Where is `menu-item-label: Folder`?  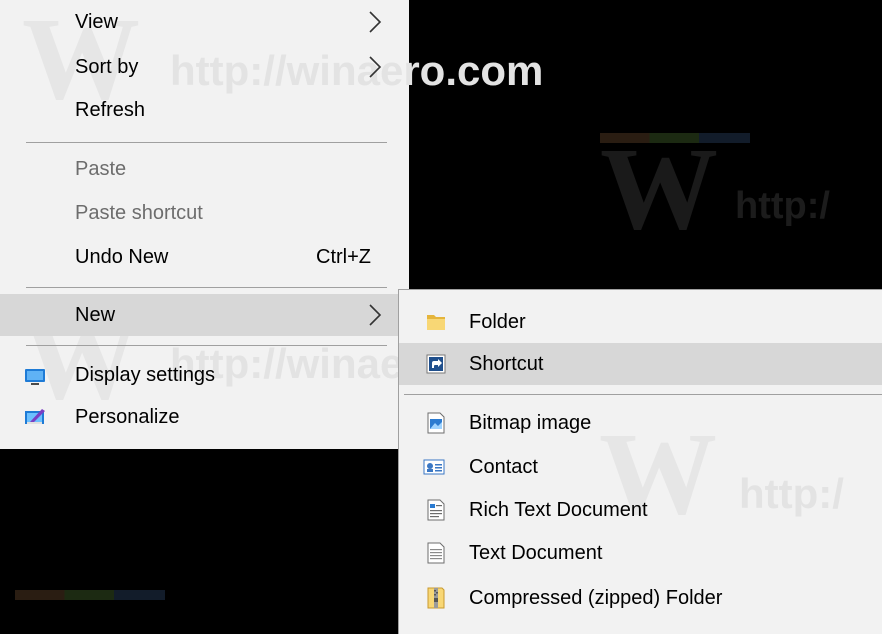 menu-item-label: Folder is located at coordinates (497, 322).